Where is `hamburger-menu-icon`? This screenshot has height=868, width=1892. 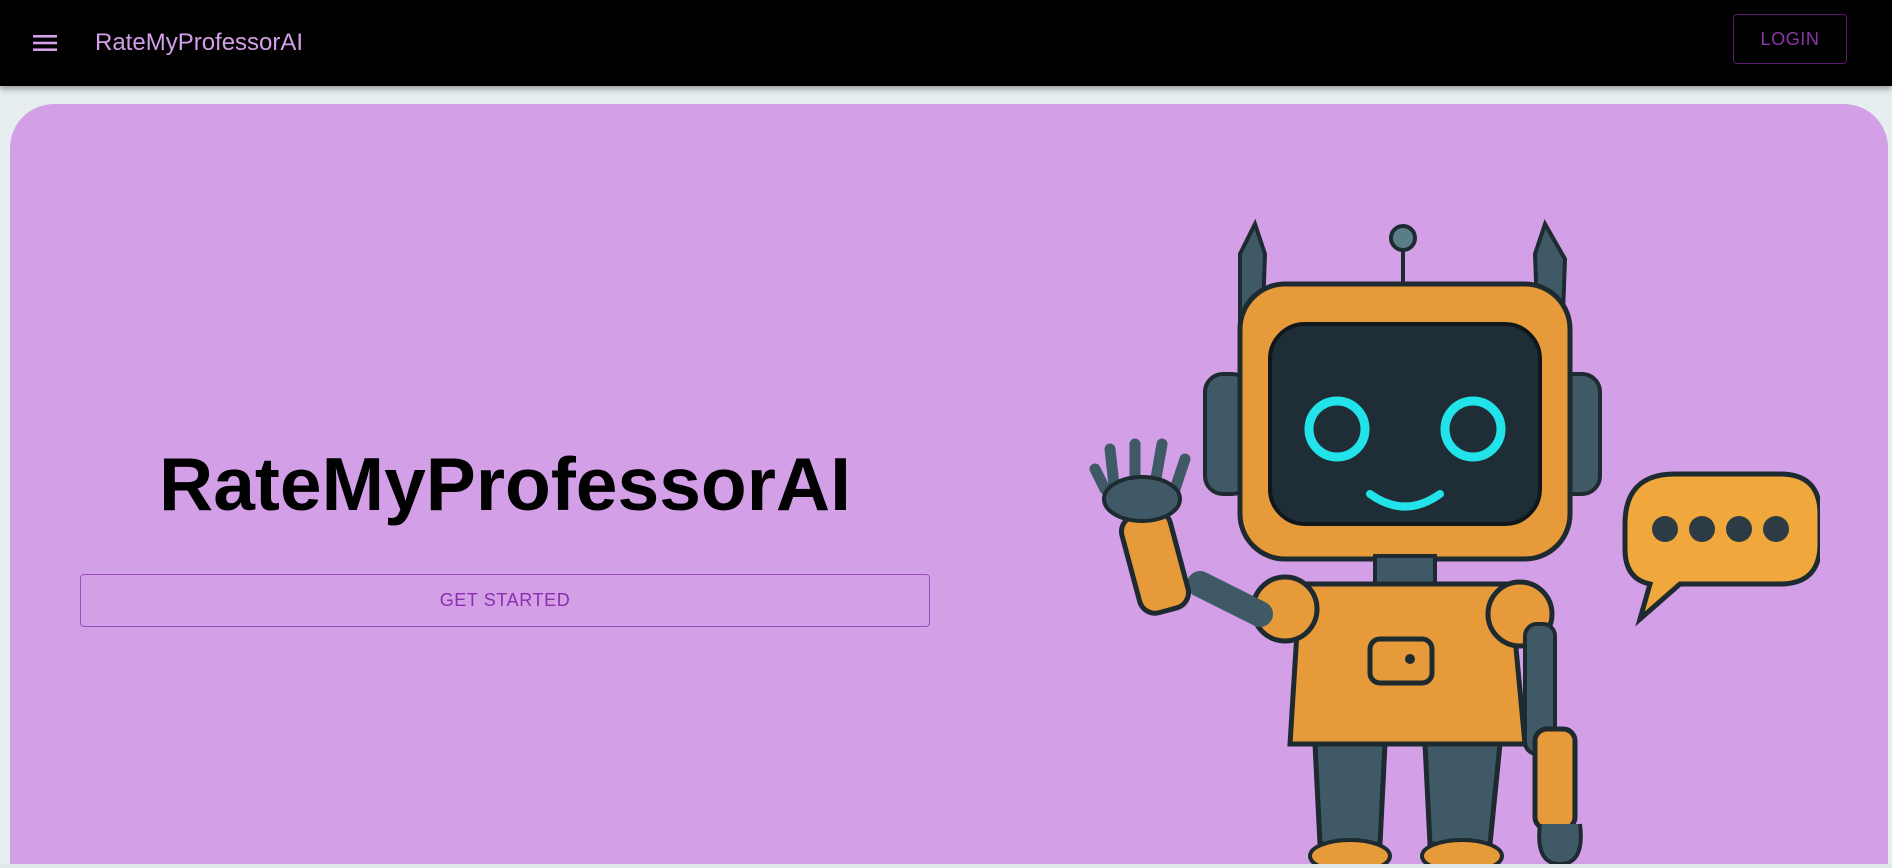 hamburger-menu-icon is located at coordinates (45, 43).